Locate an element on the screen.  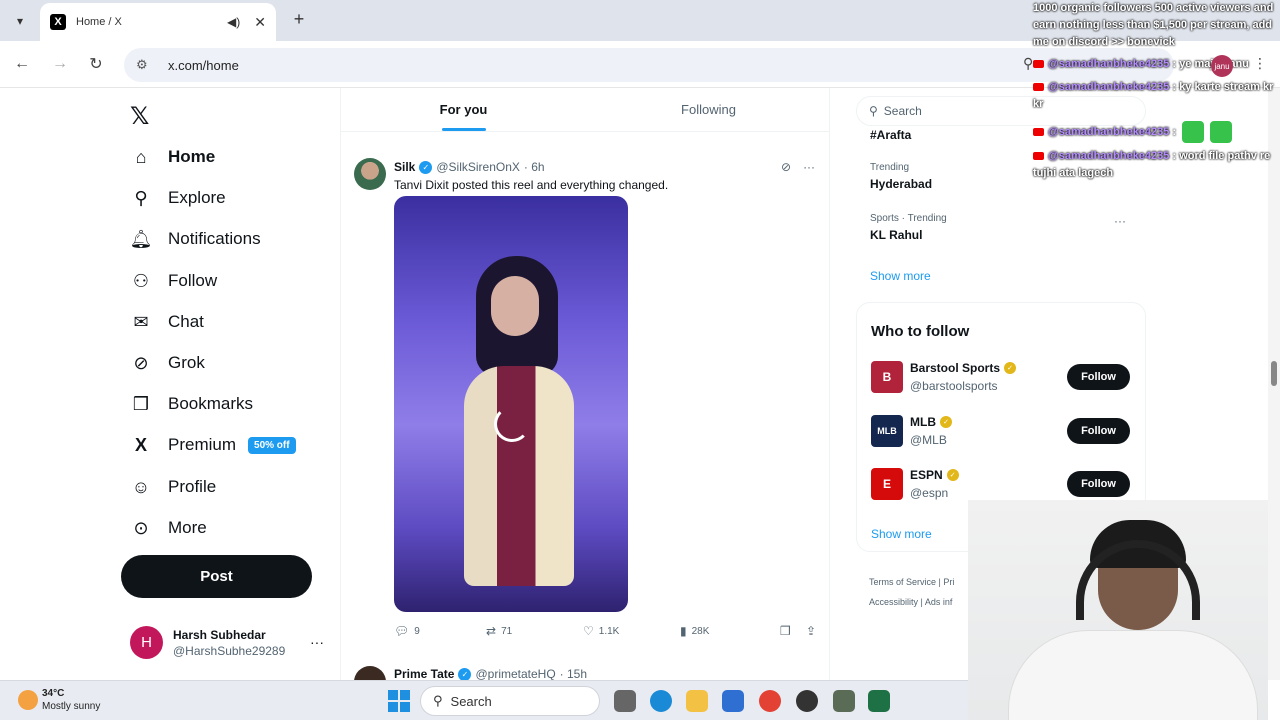
nav-bookmarks: ❒ Bookmarks is located at coordinates (191, 404).